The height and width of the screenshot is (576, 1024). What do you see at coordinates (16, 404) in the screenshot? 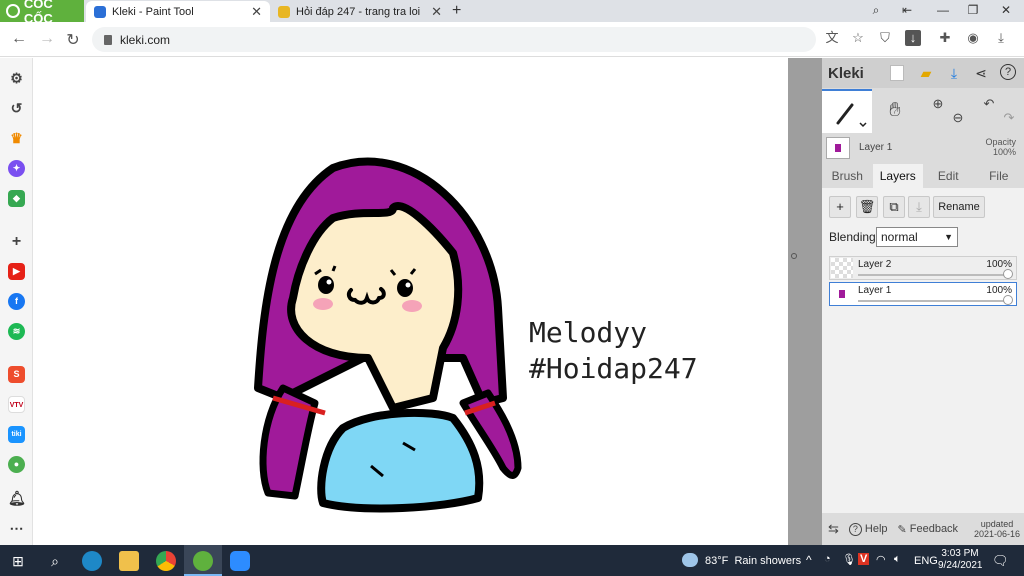
I see `vtv-icon: VTV` at bounding box center [16, 404].